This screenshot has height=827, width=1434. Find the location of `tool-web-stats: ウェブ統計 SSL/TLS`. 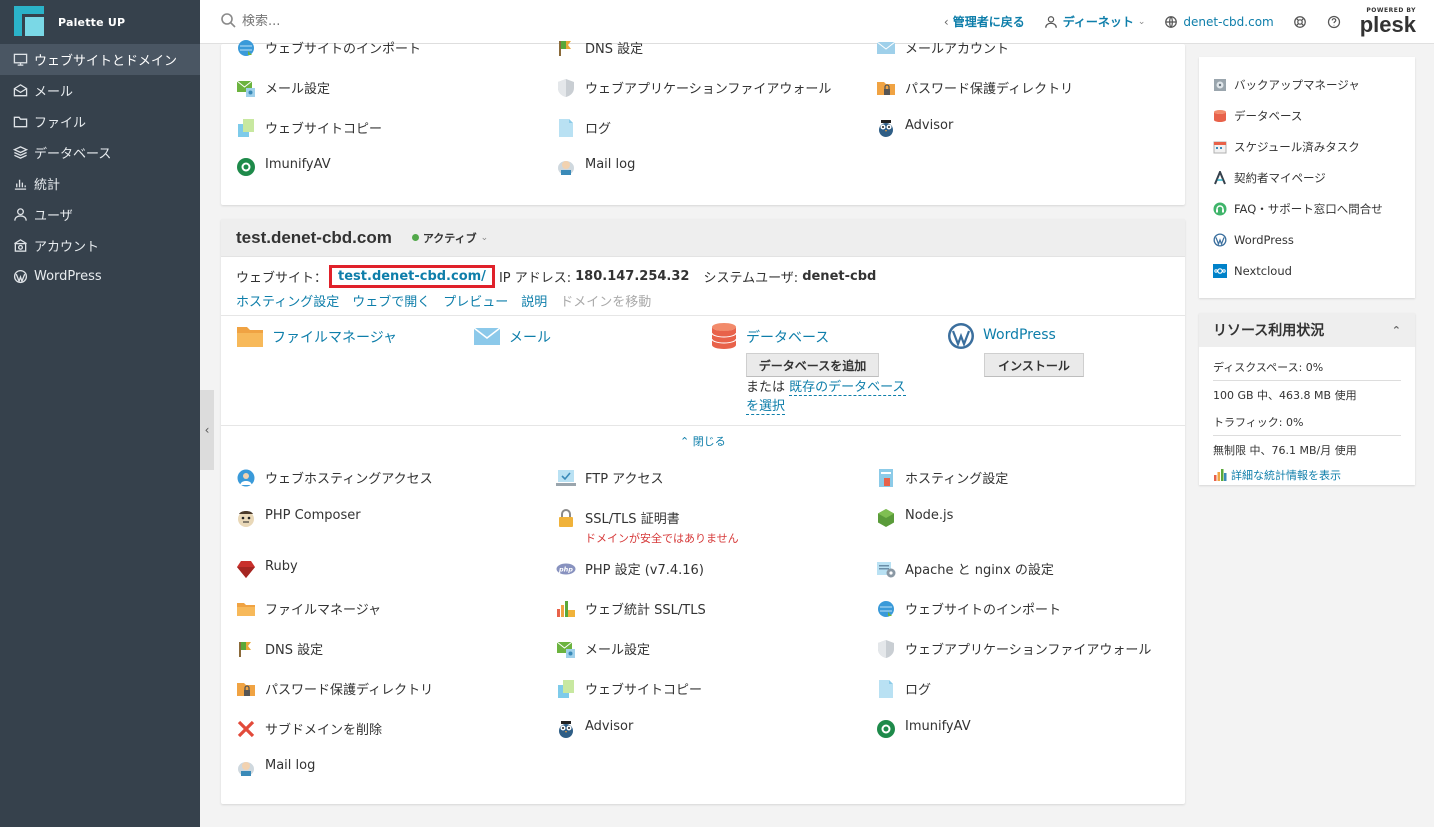

tool-web-stats: ウェブ統計 SSL/TLS is located at coordinates (631, 609).